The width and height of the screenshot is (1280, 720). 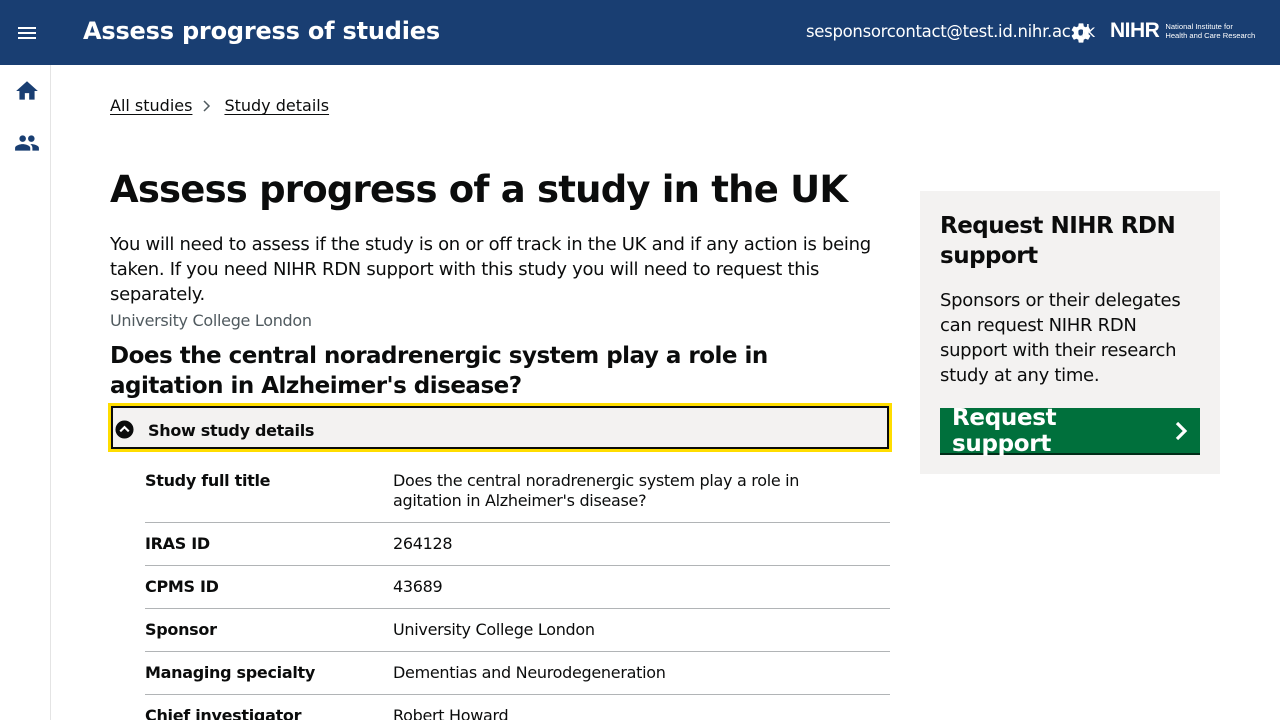 I want to click on side-navigation, so click(x=25, y=392).